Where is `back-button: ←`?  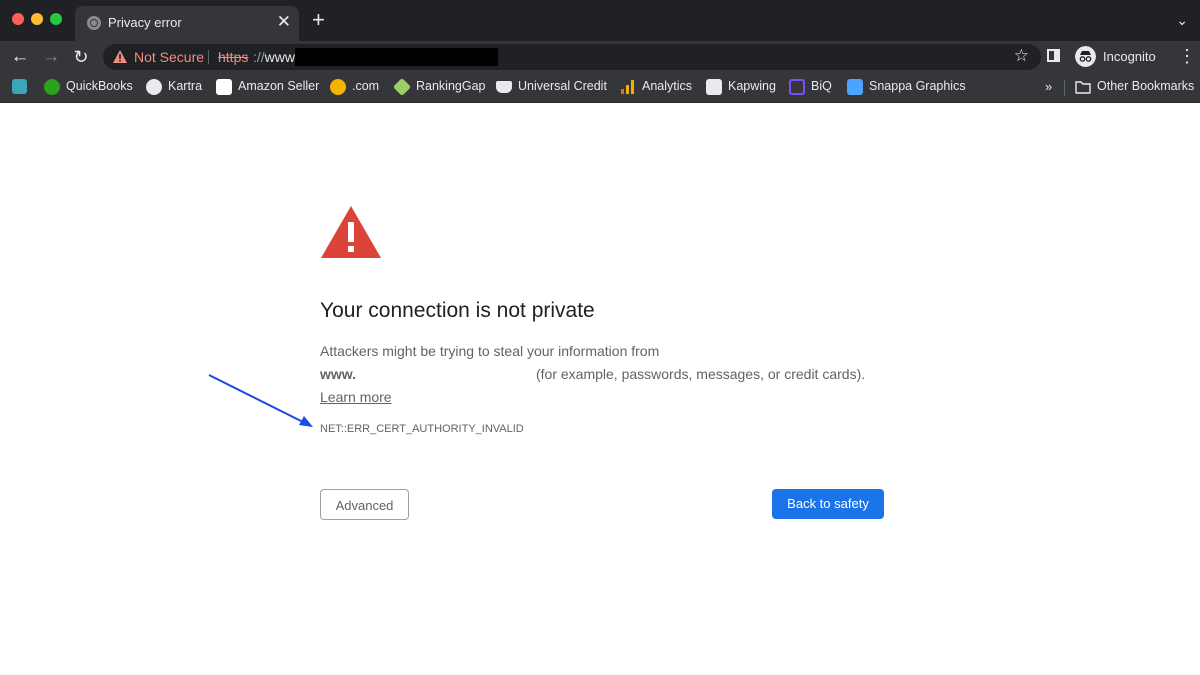 back-button: ← is located at coordinates (20, 57).